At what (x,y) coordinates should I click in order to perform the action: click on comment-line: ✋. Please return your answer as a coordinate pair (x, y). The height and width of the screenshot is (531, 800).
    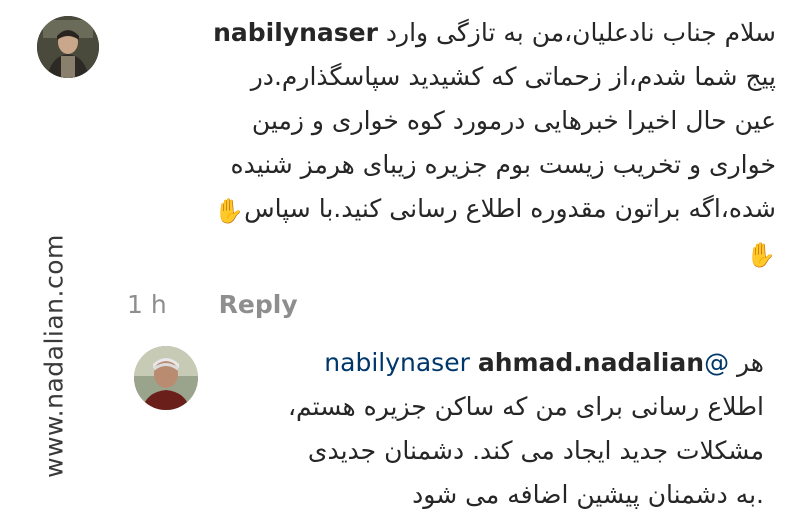
    Looking at the image, I should click on (451, 253).